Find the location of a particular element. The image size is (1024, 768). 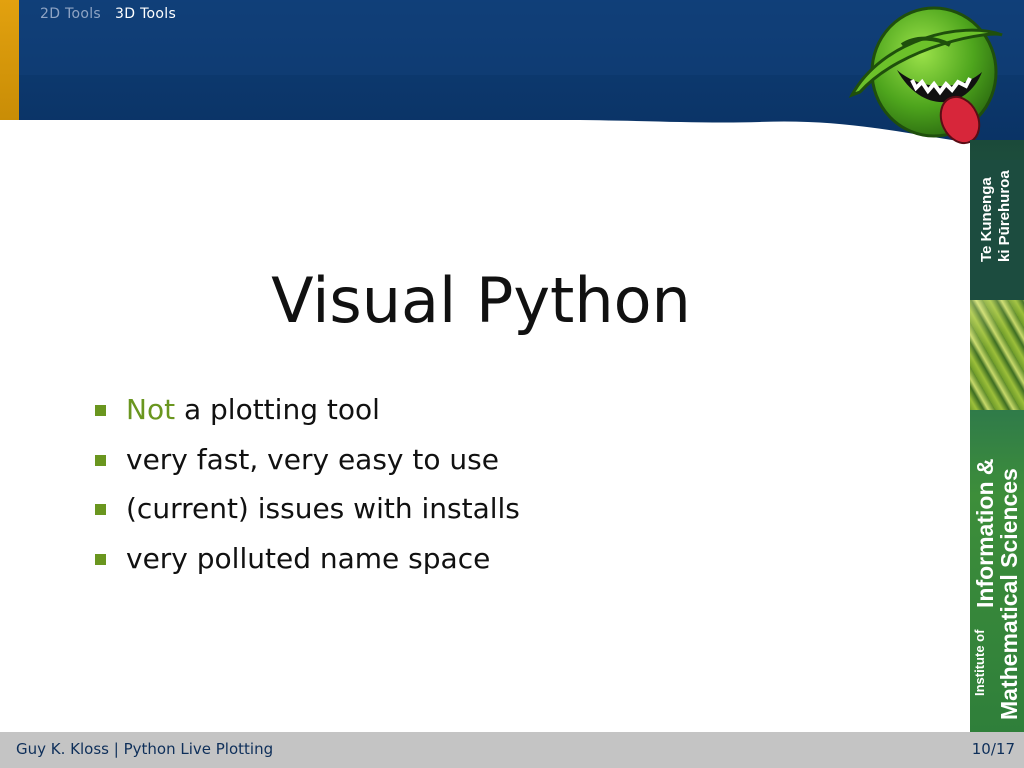

institute-prefix: Institute of is located at coordinates (979, 662).